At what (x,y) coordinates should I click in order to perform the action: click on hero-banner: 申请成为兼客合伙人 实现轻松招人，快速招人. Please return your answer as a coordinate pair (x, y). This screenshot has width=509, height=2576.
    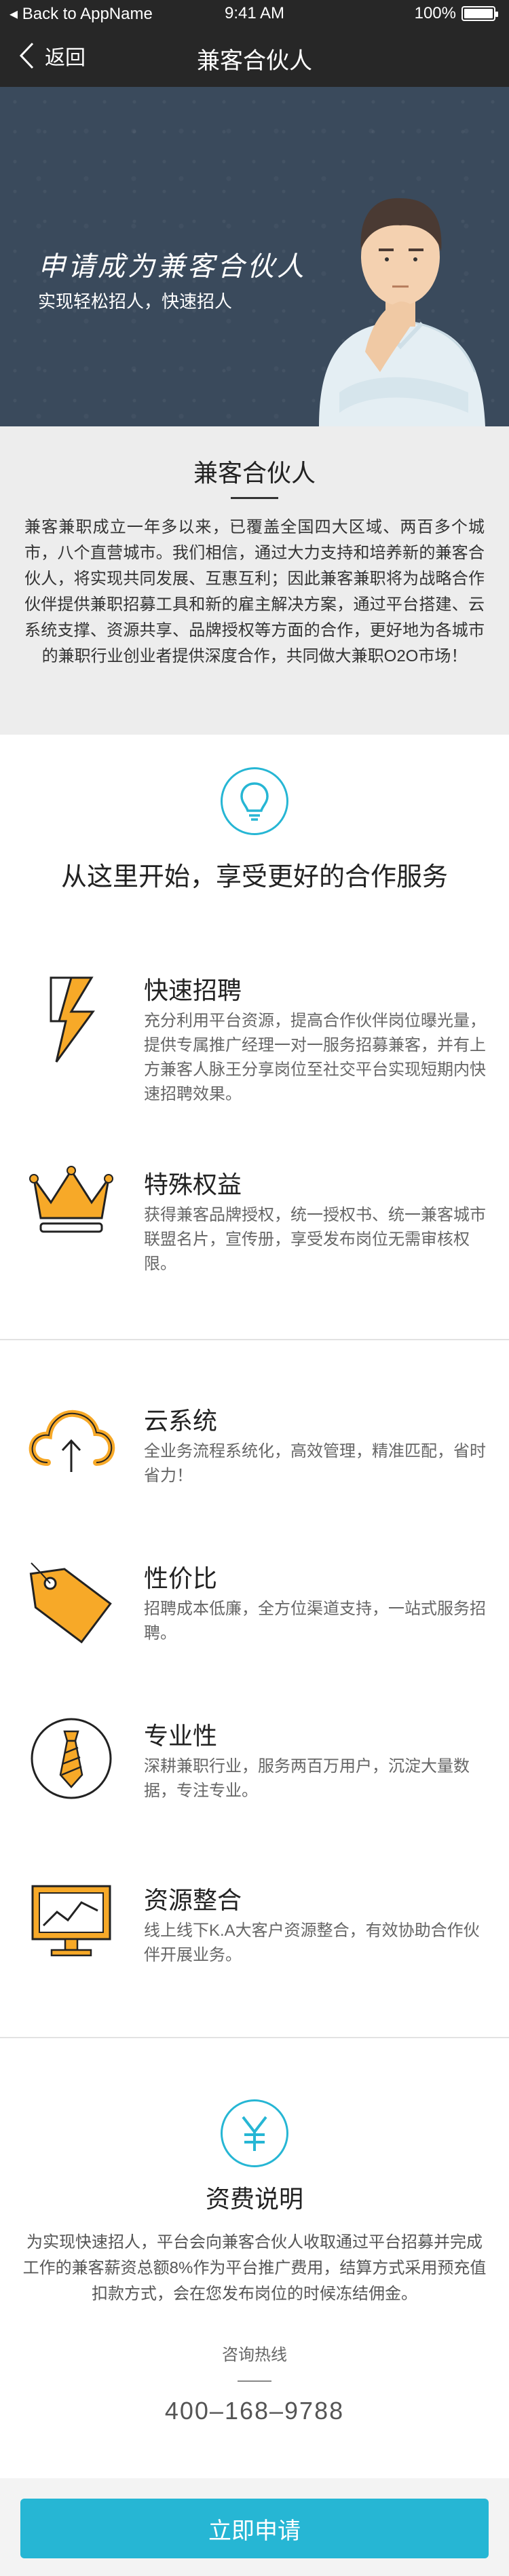
    Looking at the image, I should click on (254, 256).